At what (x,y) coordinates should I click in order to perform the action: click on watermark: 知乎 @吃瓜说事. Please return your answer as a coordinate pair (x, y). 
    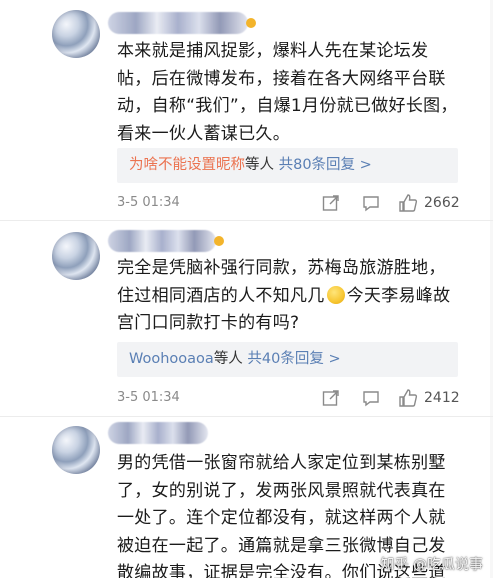
    Looking at the image, I should click on (431, 565).